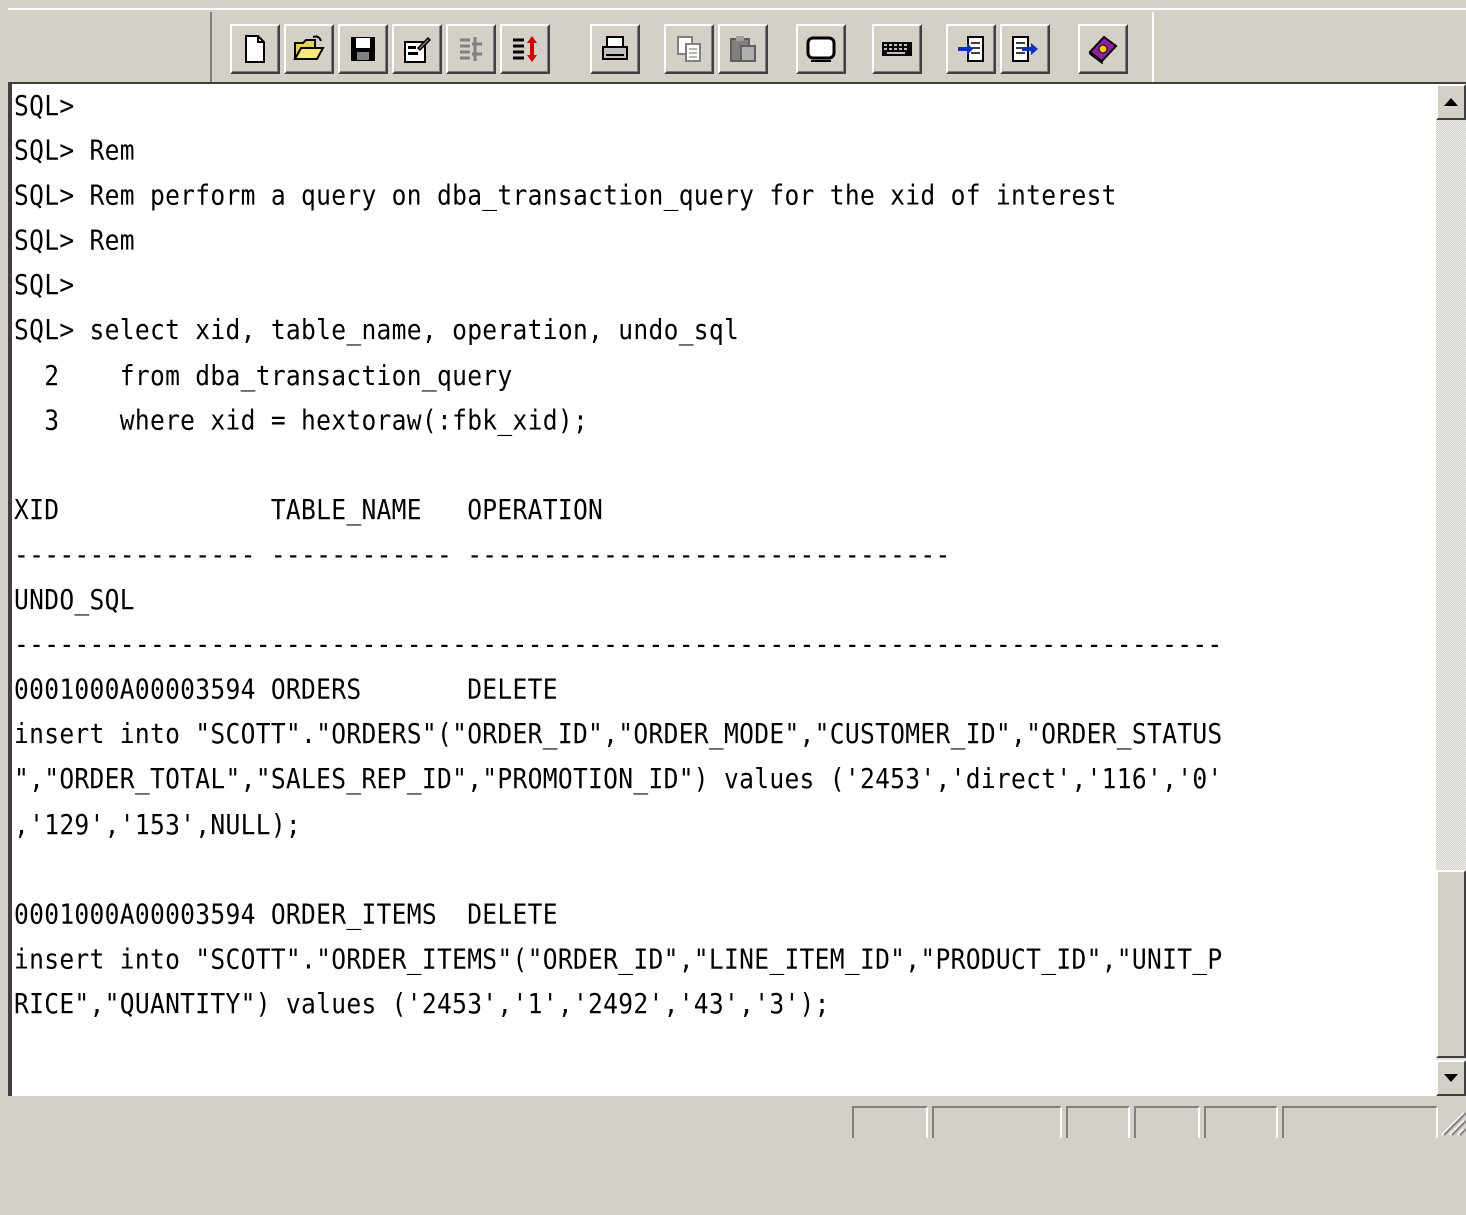 The height and width of the screenshot is (1215, 1466). I want to click on properties-icon, so click(418, 49).